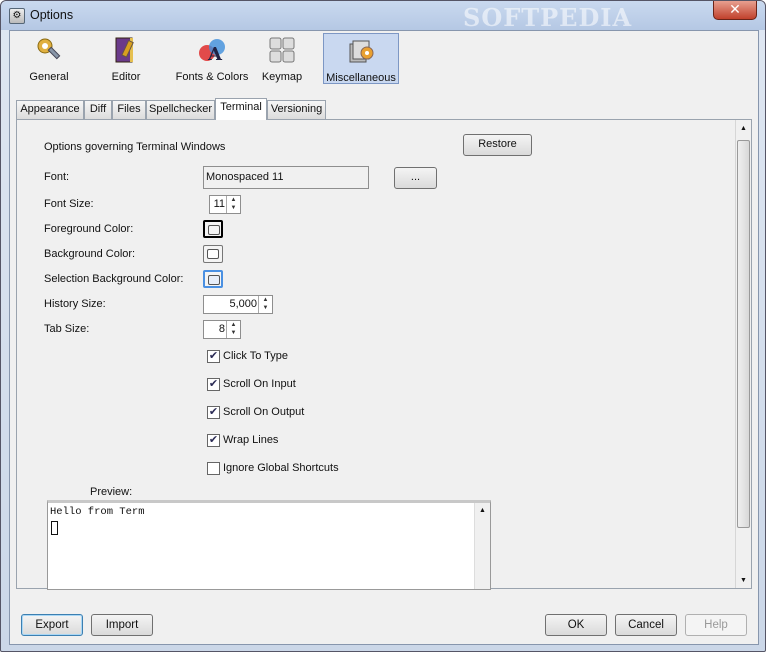 This screenshot has width=766, height=652. Describe the element at coordinates (49, 77) in the screenshot. I see `category-label: General` at that location.